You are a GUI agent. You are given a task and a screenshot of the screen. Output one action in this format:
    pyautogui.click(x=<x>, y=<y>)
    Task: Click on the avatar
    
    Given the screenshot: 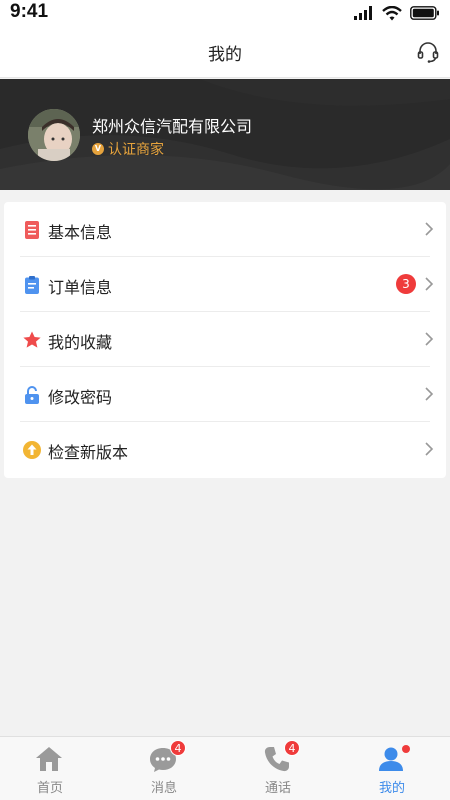 What is the action you would take?
    pyautogui.click(x=54, y=135)
    